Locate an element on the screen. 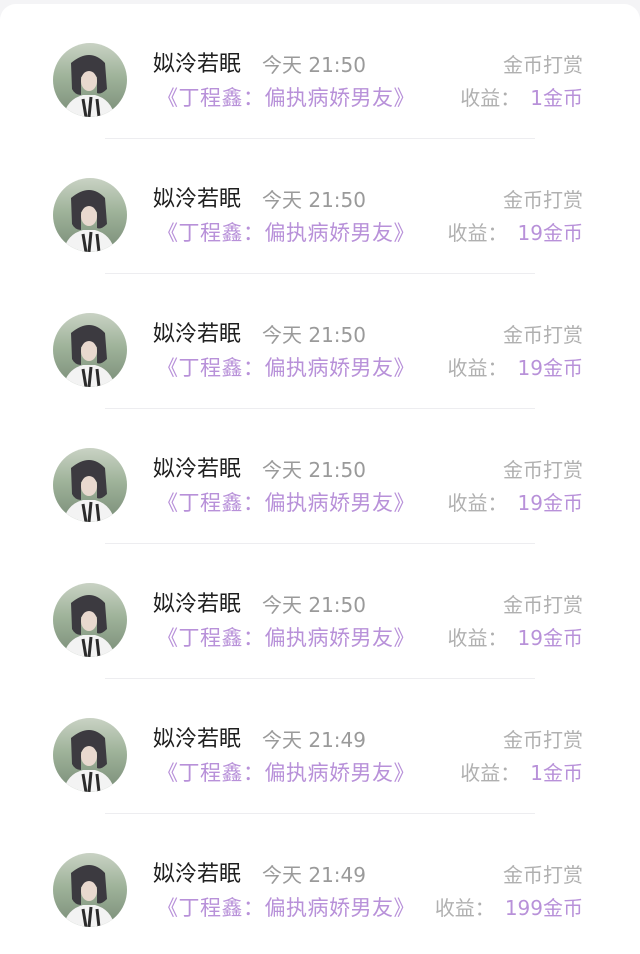 The image size is (640, 954). list-item: 姒泠若眠 今天 21:50 《丁程鑫：偏执病娇男友》 金币打赏 收益： 1金币 is located at coordinates (320, 71).